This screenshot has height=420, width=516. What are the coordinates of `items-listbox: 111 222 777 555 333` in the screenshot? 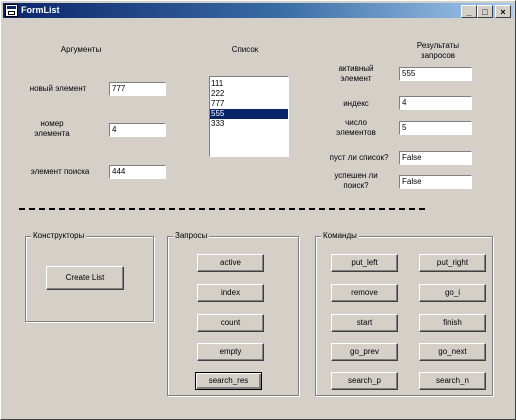 It's located at (249, 116).